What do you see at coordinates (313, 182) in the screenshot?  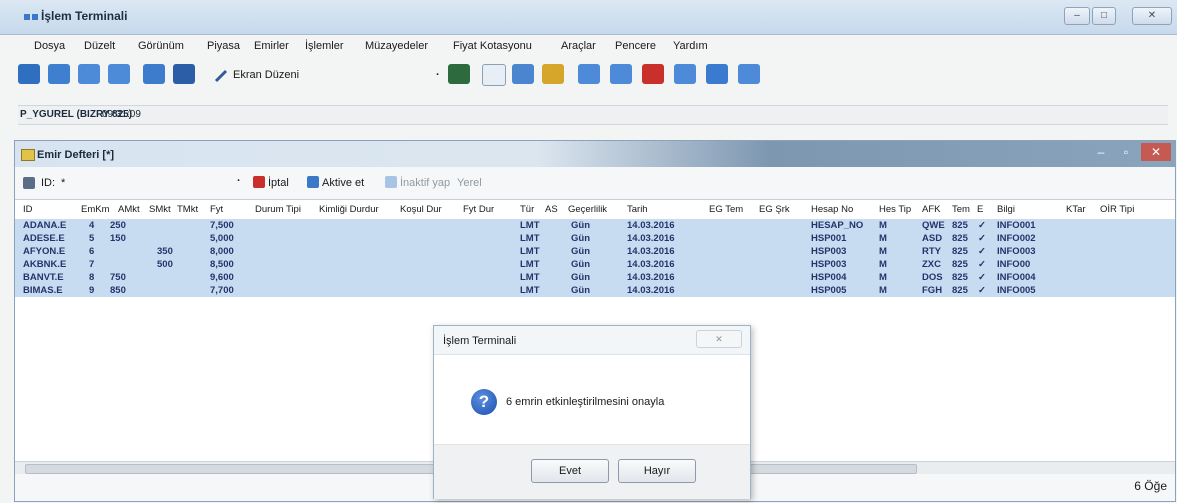 I see `activate-icon` at bounding box center [313, 182].